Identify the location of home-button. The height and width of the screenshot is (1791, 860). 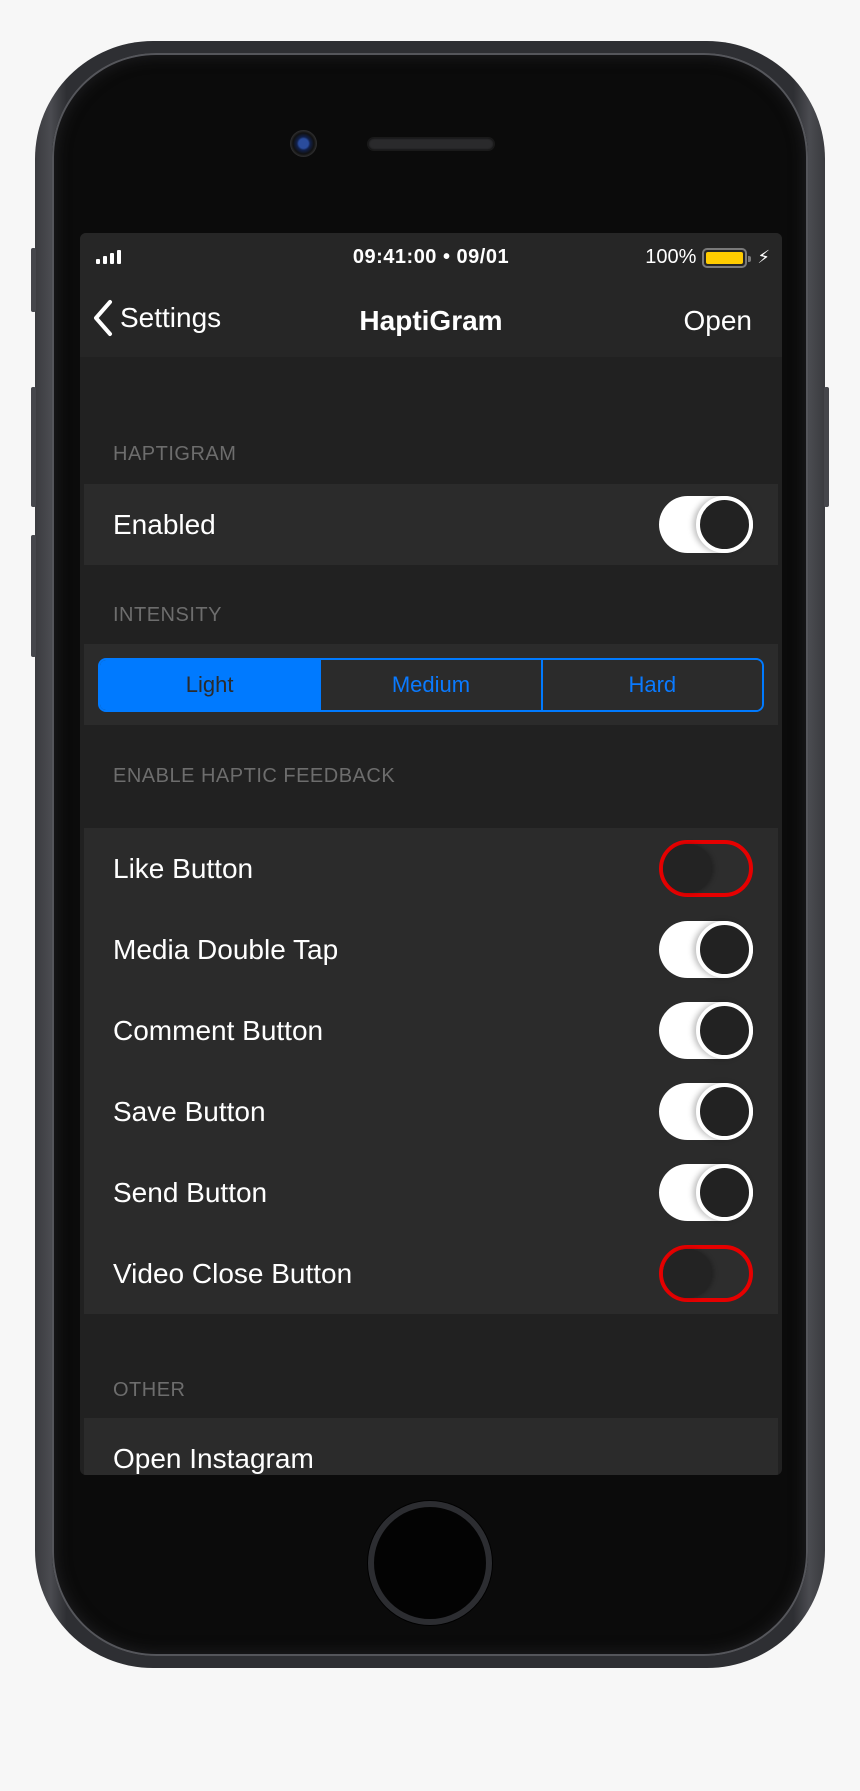
(430, 1563).